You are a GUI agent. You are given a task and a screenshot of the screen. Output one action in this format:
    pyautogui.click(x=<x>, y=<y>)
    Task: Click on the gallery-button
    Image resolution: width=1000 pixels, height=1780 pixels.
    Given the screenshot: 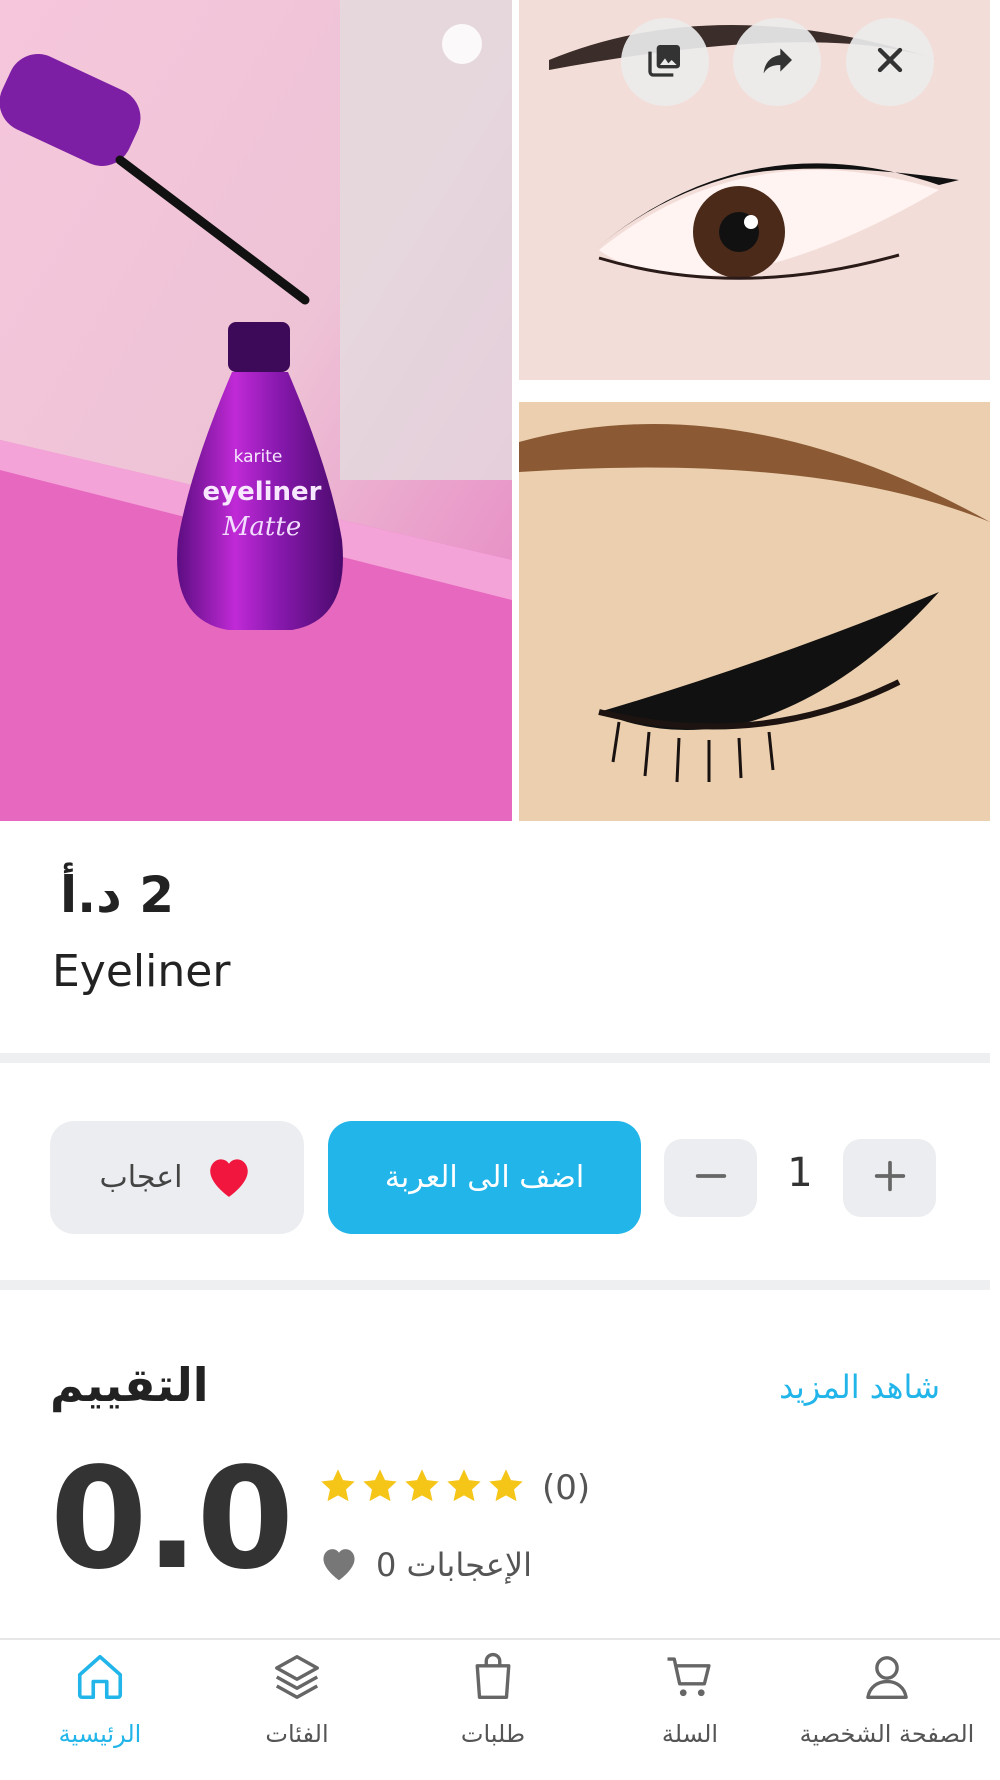 What is the action you would take?
    pyautogui.click(x=665, y=62)
    